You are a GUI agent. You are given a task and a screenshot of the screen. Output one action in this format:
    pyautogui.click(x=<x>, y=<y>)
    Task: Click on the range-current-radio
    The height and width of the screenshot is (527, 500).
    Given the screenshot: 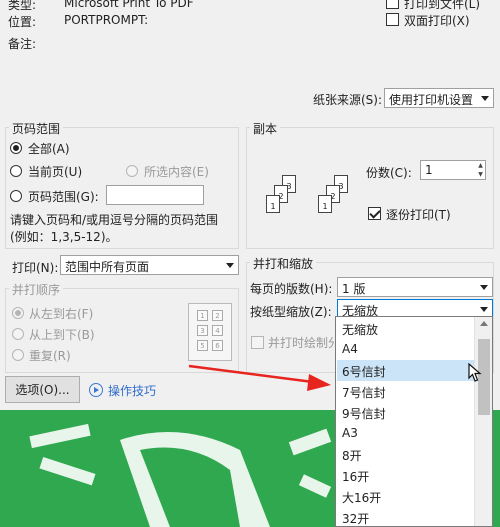 What is the action you would take?
    pyautogui.click(x=16, y=171)
    